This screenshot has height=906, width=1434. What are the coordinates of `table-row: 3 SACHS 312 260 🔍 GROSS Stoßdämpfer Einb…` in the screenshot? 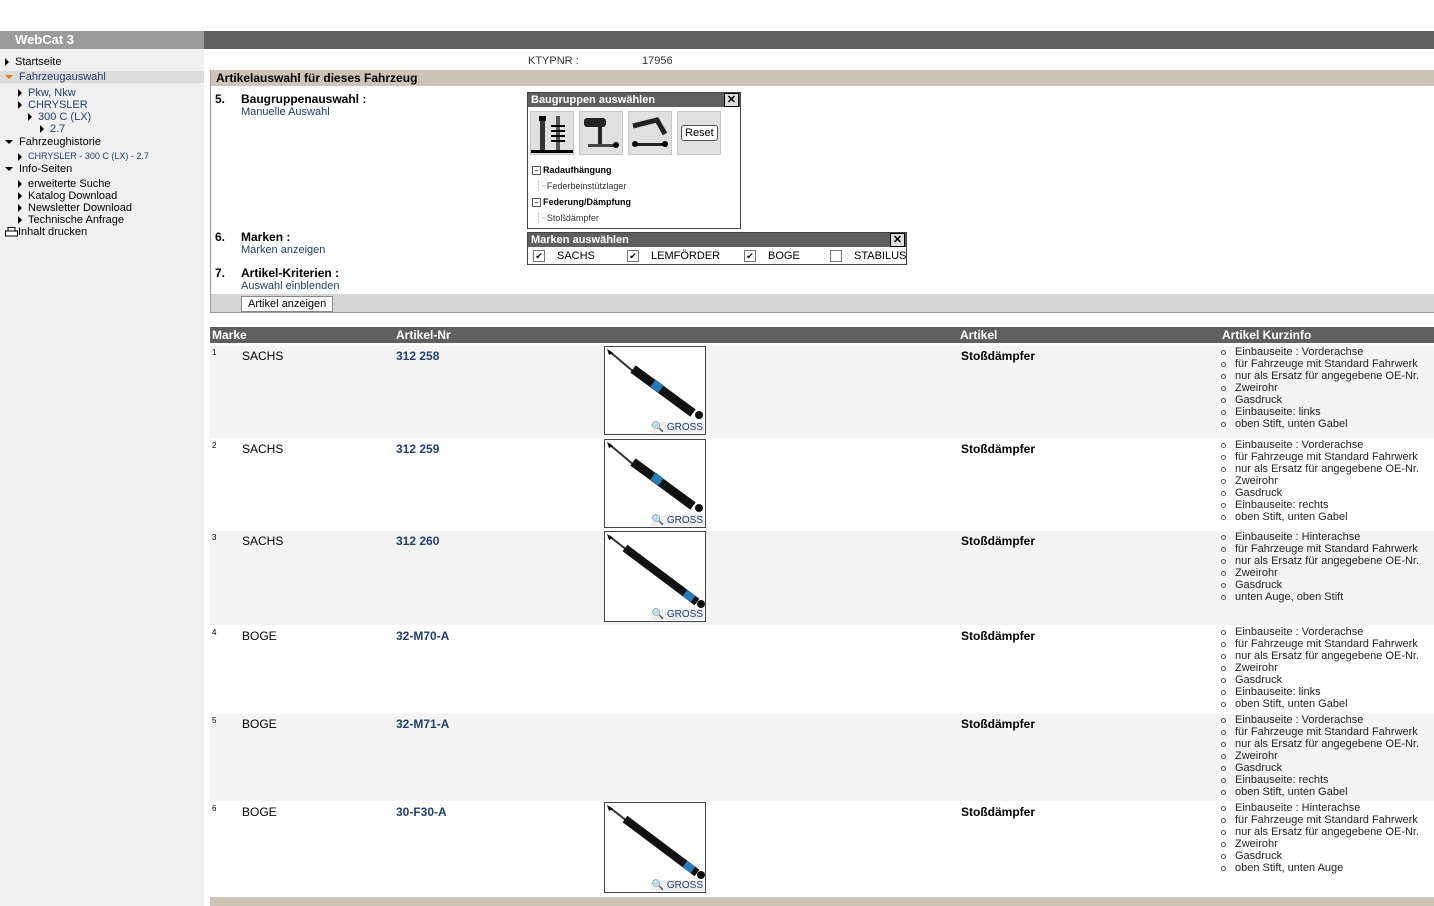 It's located at (822, 578).